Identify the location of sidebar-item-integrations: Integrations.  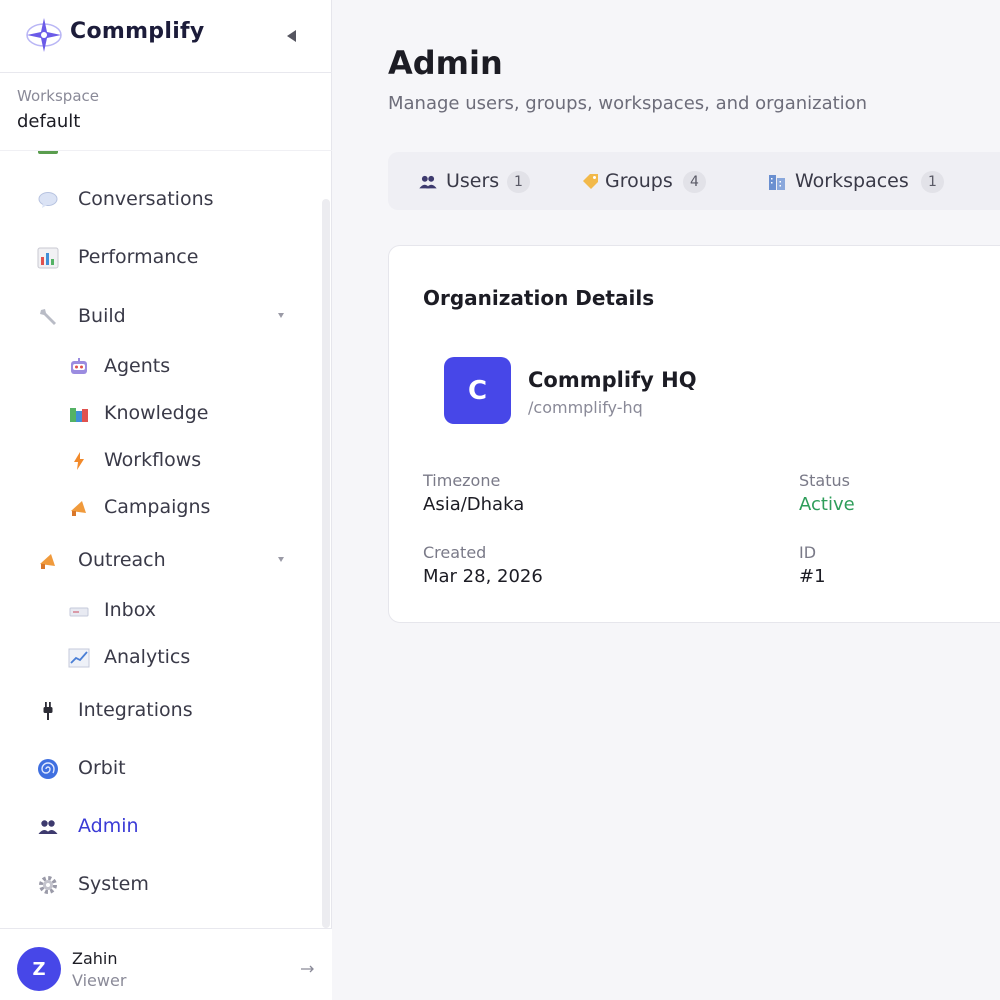
(160, 711).